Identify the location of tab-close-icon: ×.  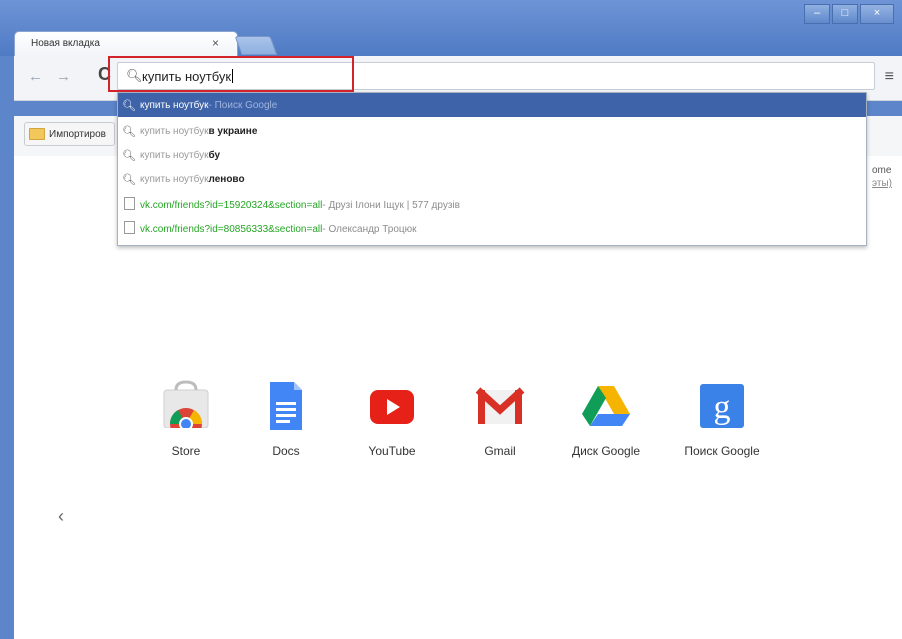
(215, 43).